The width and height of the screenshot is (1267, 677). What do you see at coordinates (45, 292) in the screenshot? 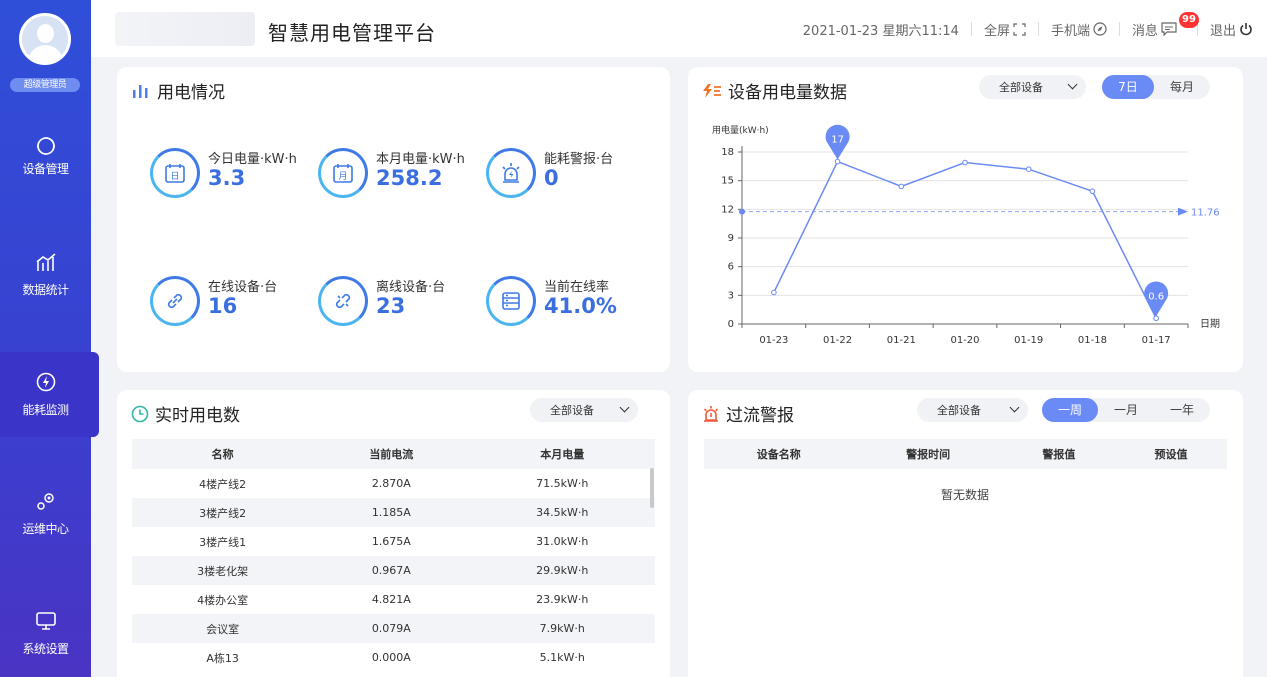
I see `sidebar-item-statistics: 数据统计` at bounding box center [45, 292].